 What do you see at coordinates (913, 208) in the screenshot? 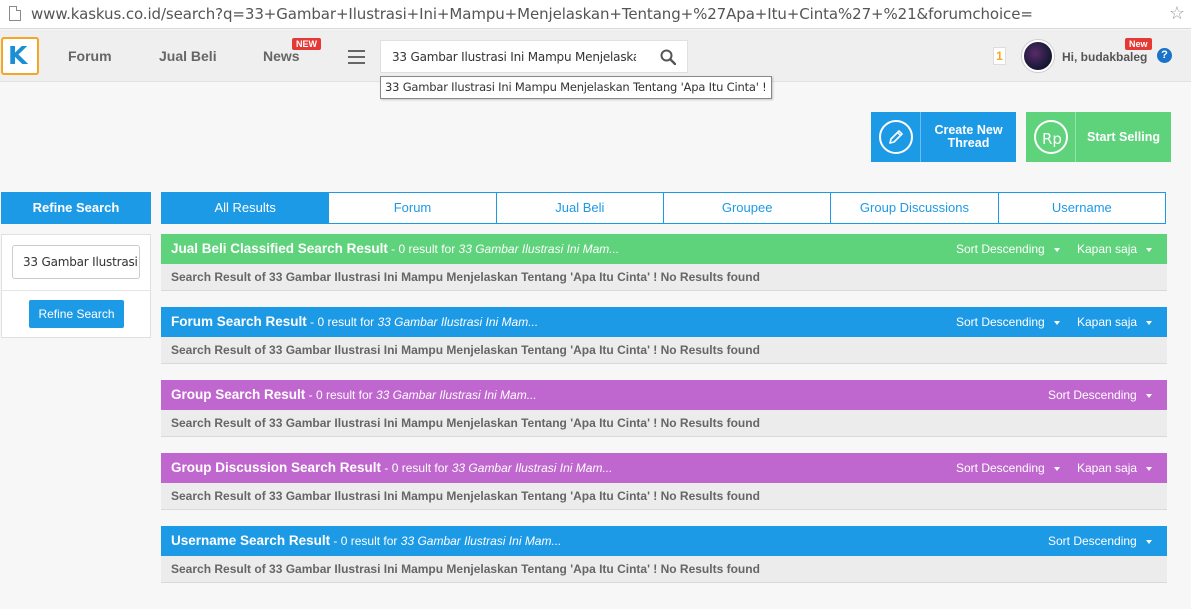
I see `tab-group-discussions: Group Discussions` at bounding box center [913, 208].